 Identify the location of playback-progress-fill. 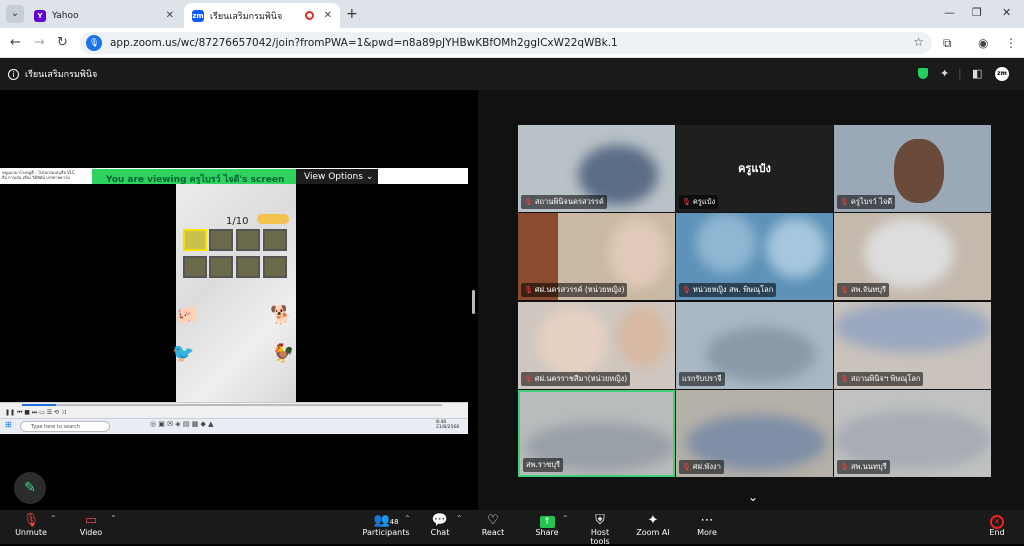
(39, 405).